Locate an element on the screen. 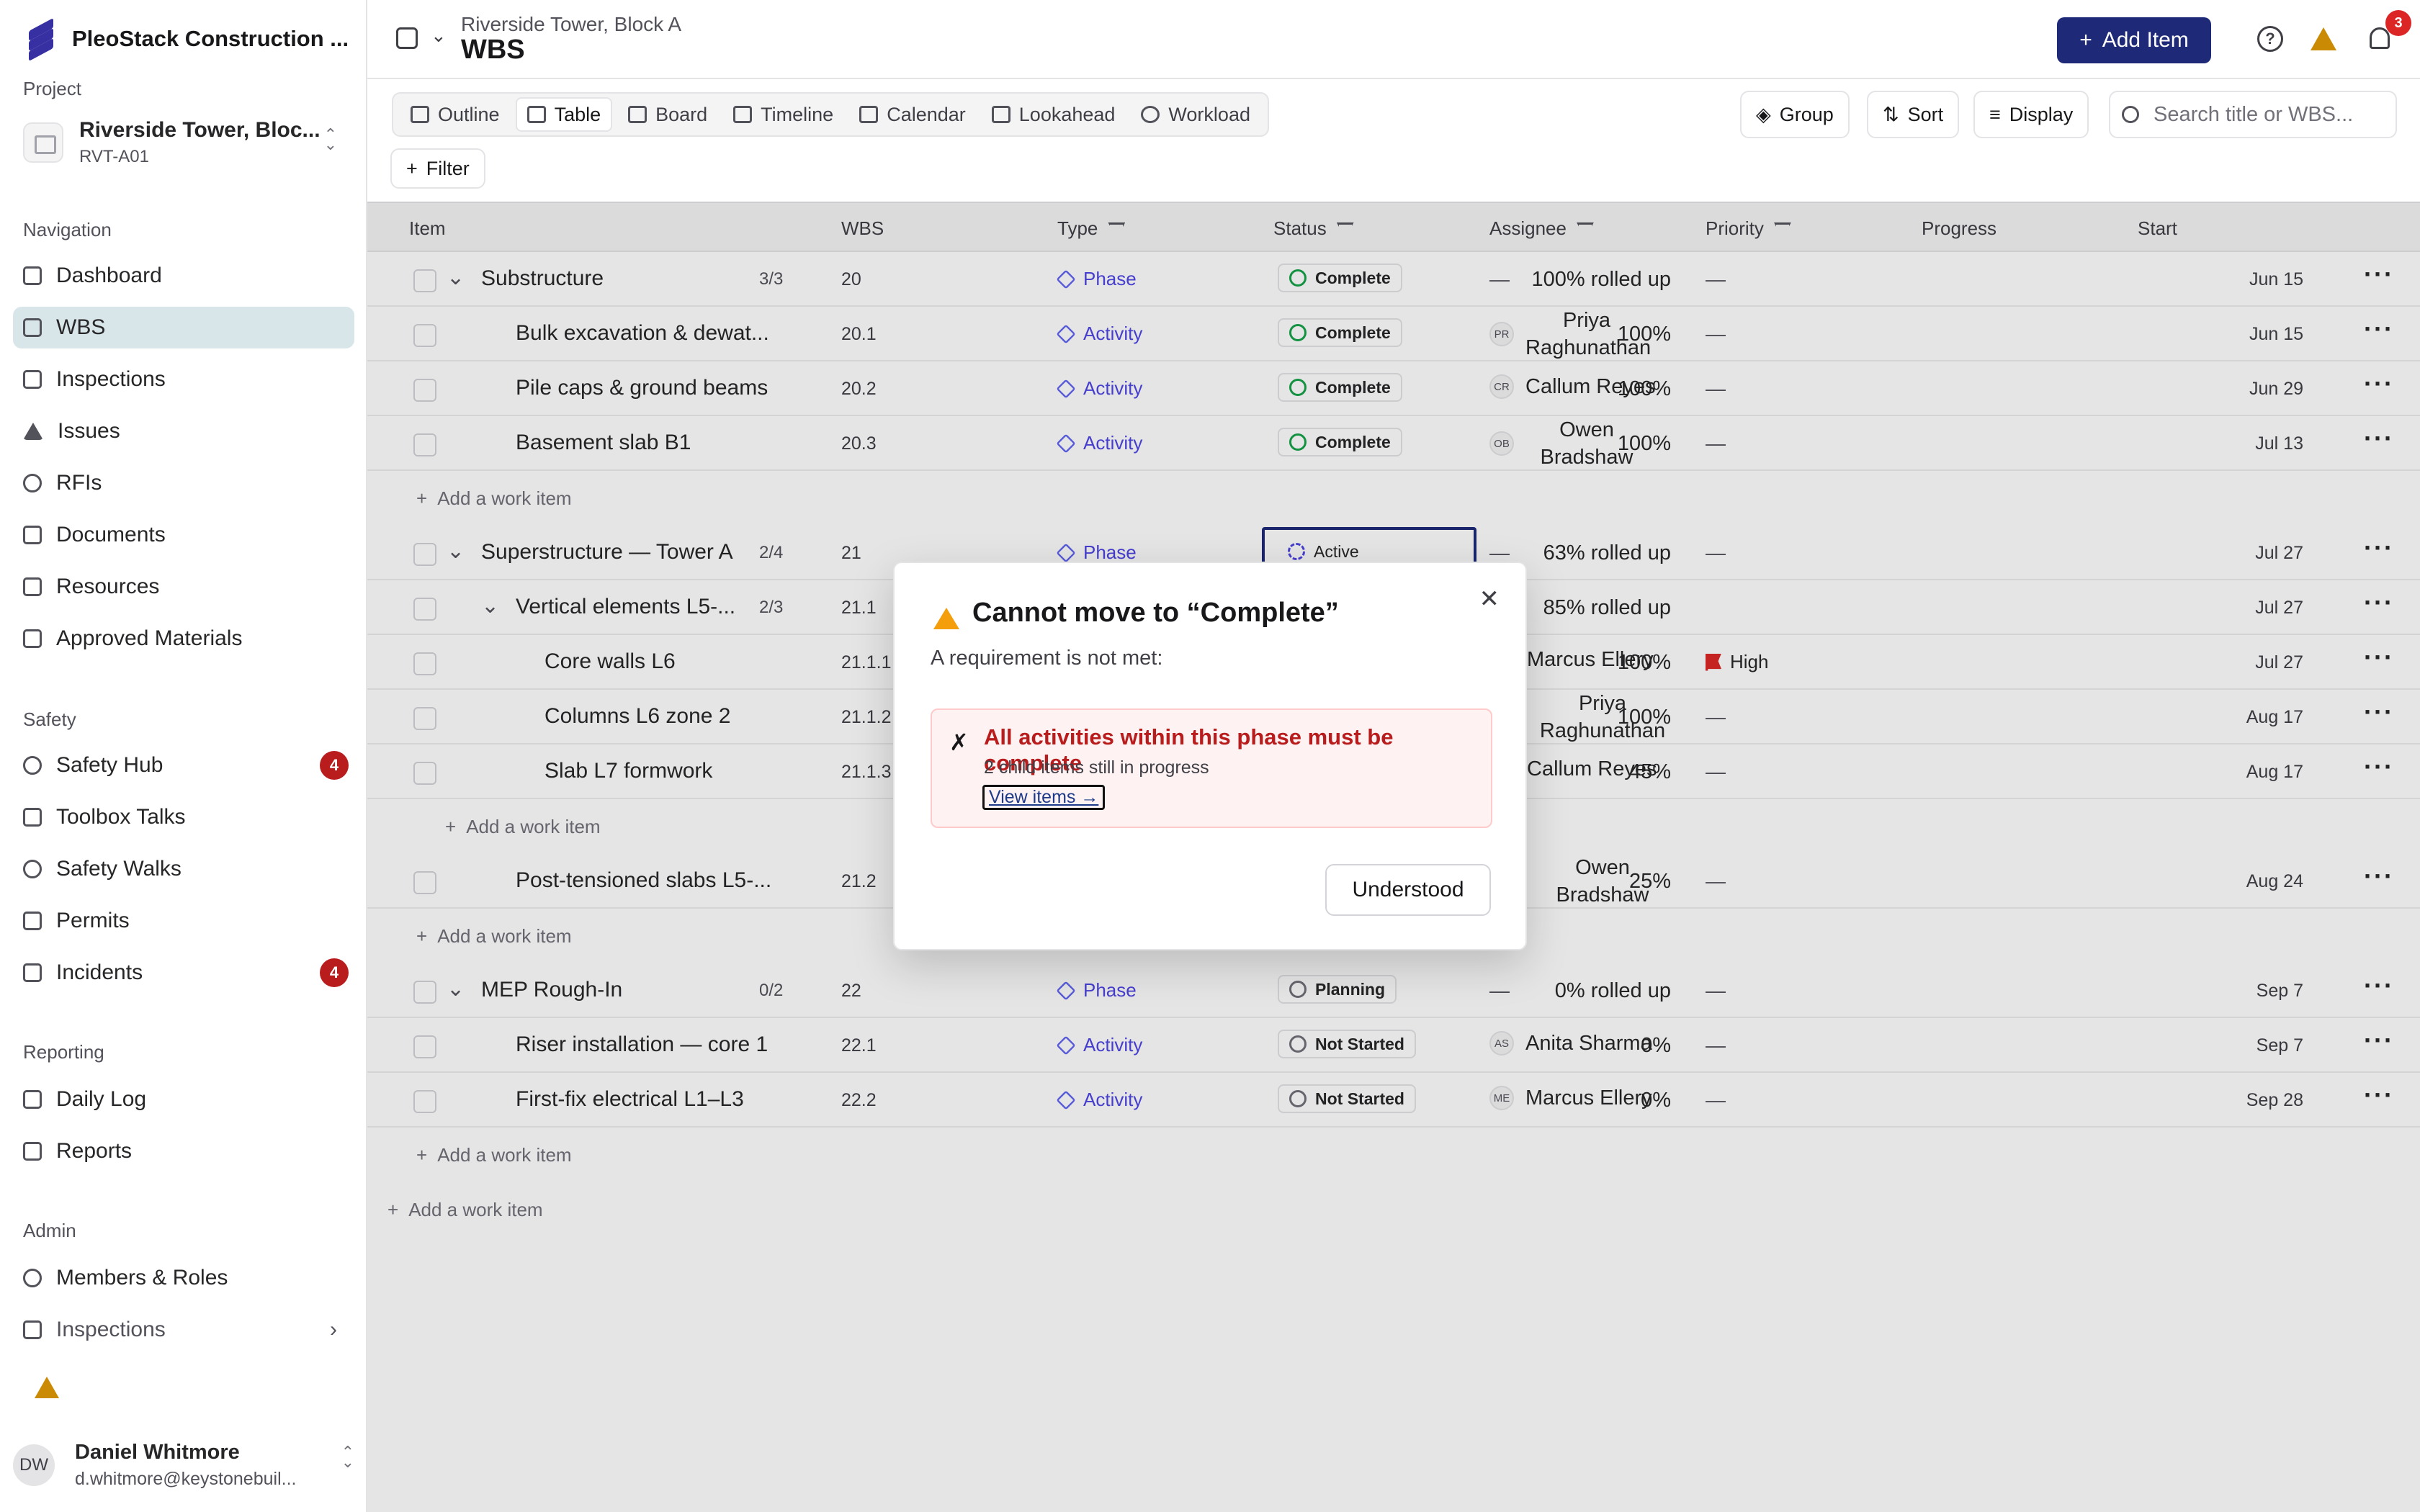  nav-permits: Permits is located at coordinates (183, 921).